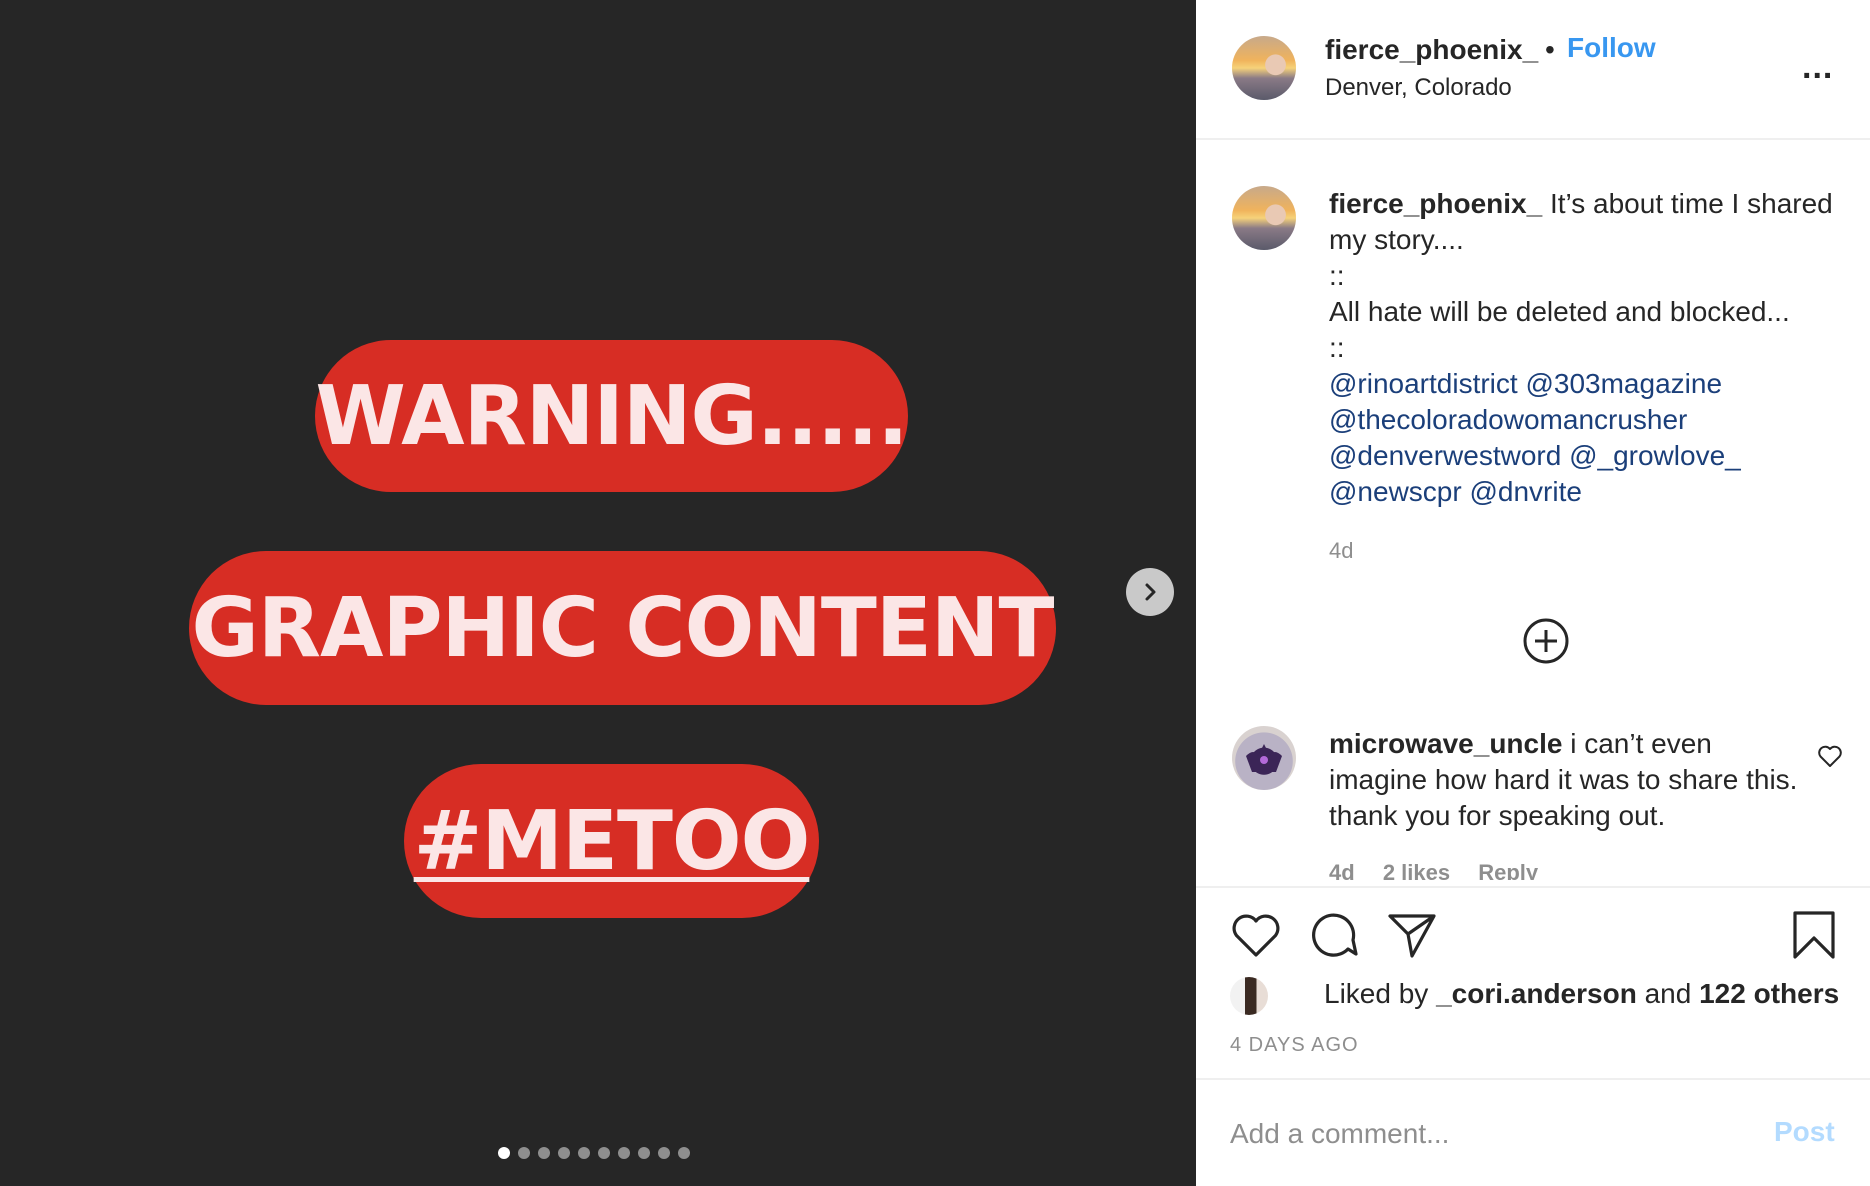  I want to click on comment-time: 4d, so click(1342, 870).